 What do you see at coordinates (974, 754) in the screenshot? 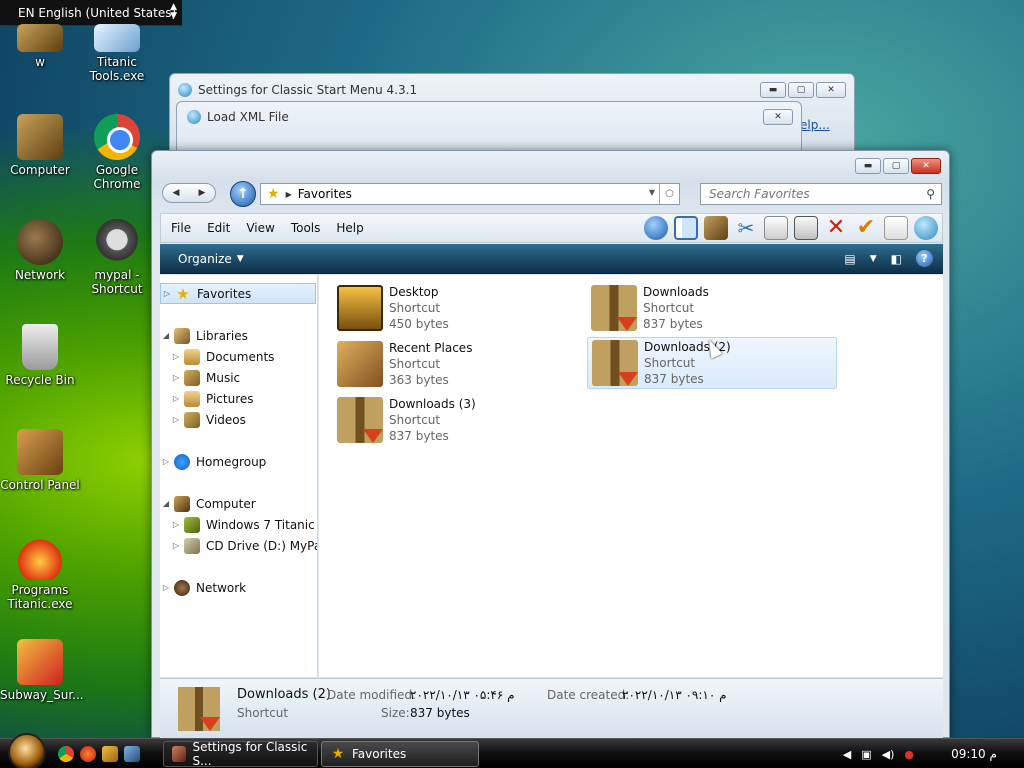
I see `clock: 09:10 م` at bounding box center [974, 754].